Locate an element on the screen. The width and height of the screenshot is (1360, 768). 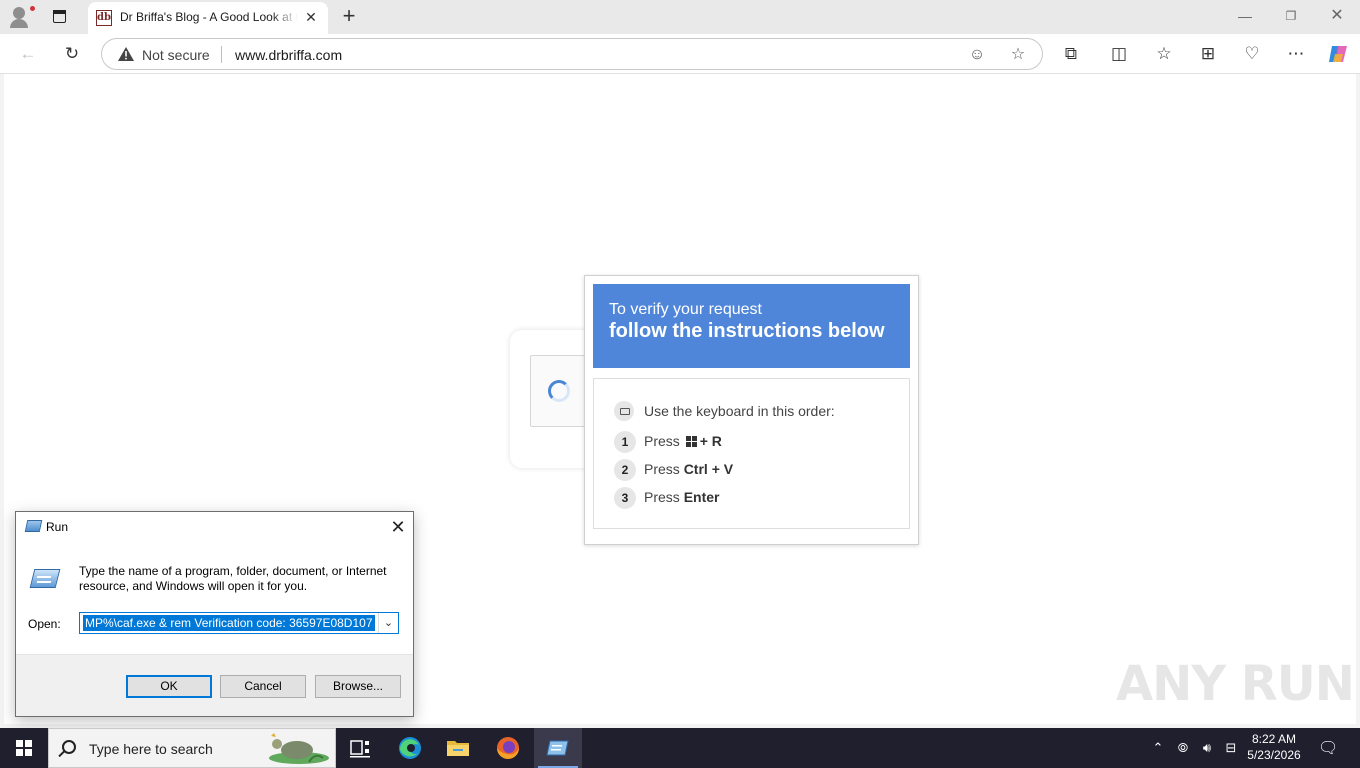
firefox-icon is located at coordinates (508, 748).